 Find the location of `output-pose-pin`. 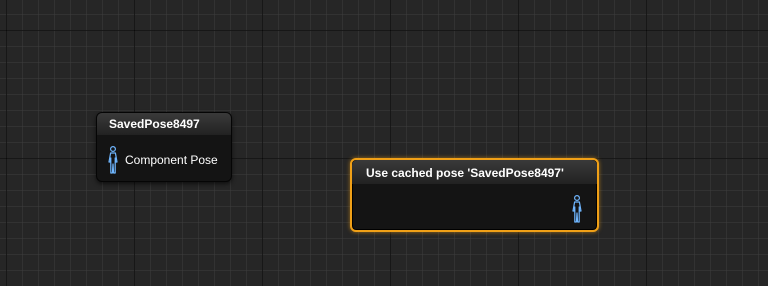

output-pose-pin is located at coordinates (577, 209).